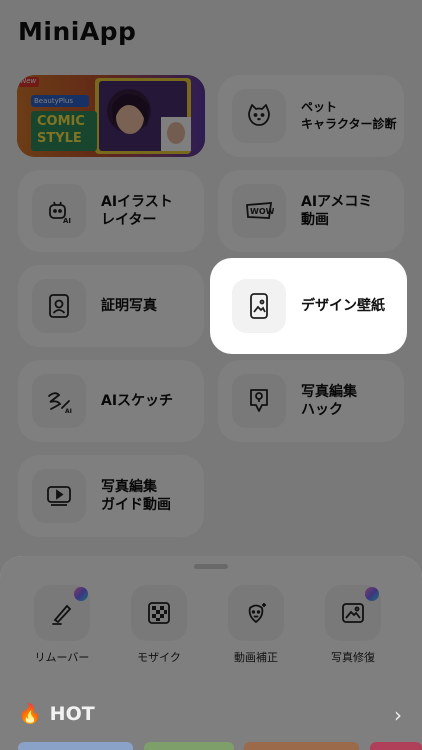 The width and height of the screenshot is (422, 750). I want to click on tool-mosaic: モザイク, so click(159, 625).